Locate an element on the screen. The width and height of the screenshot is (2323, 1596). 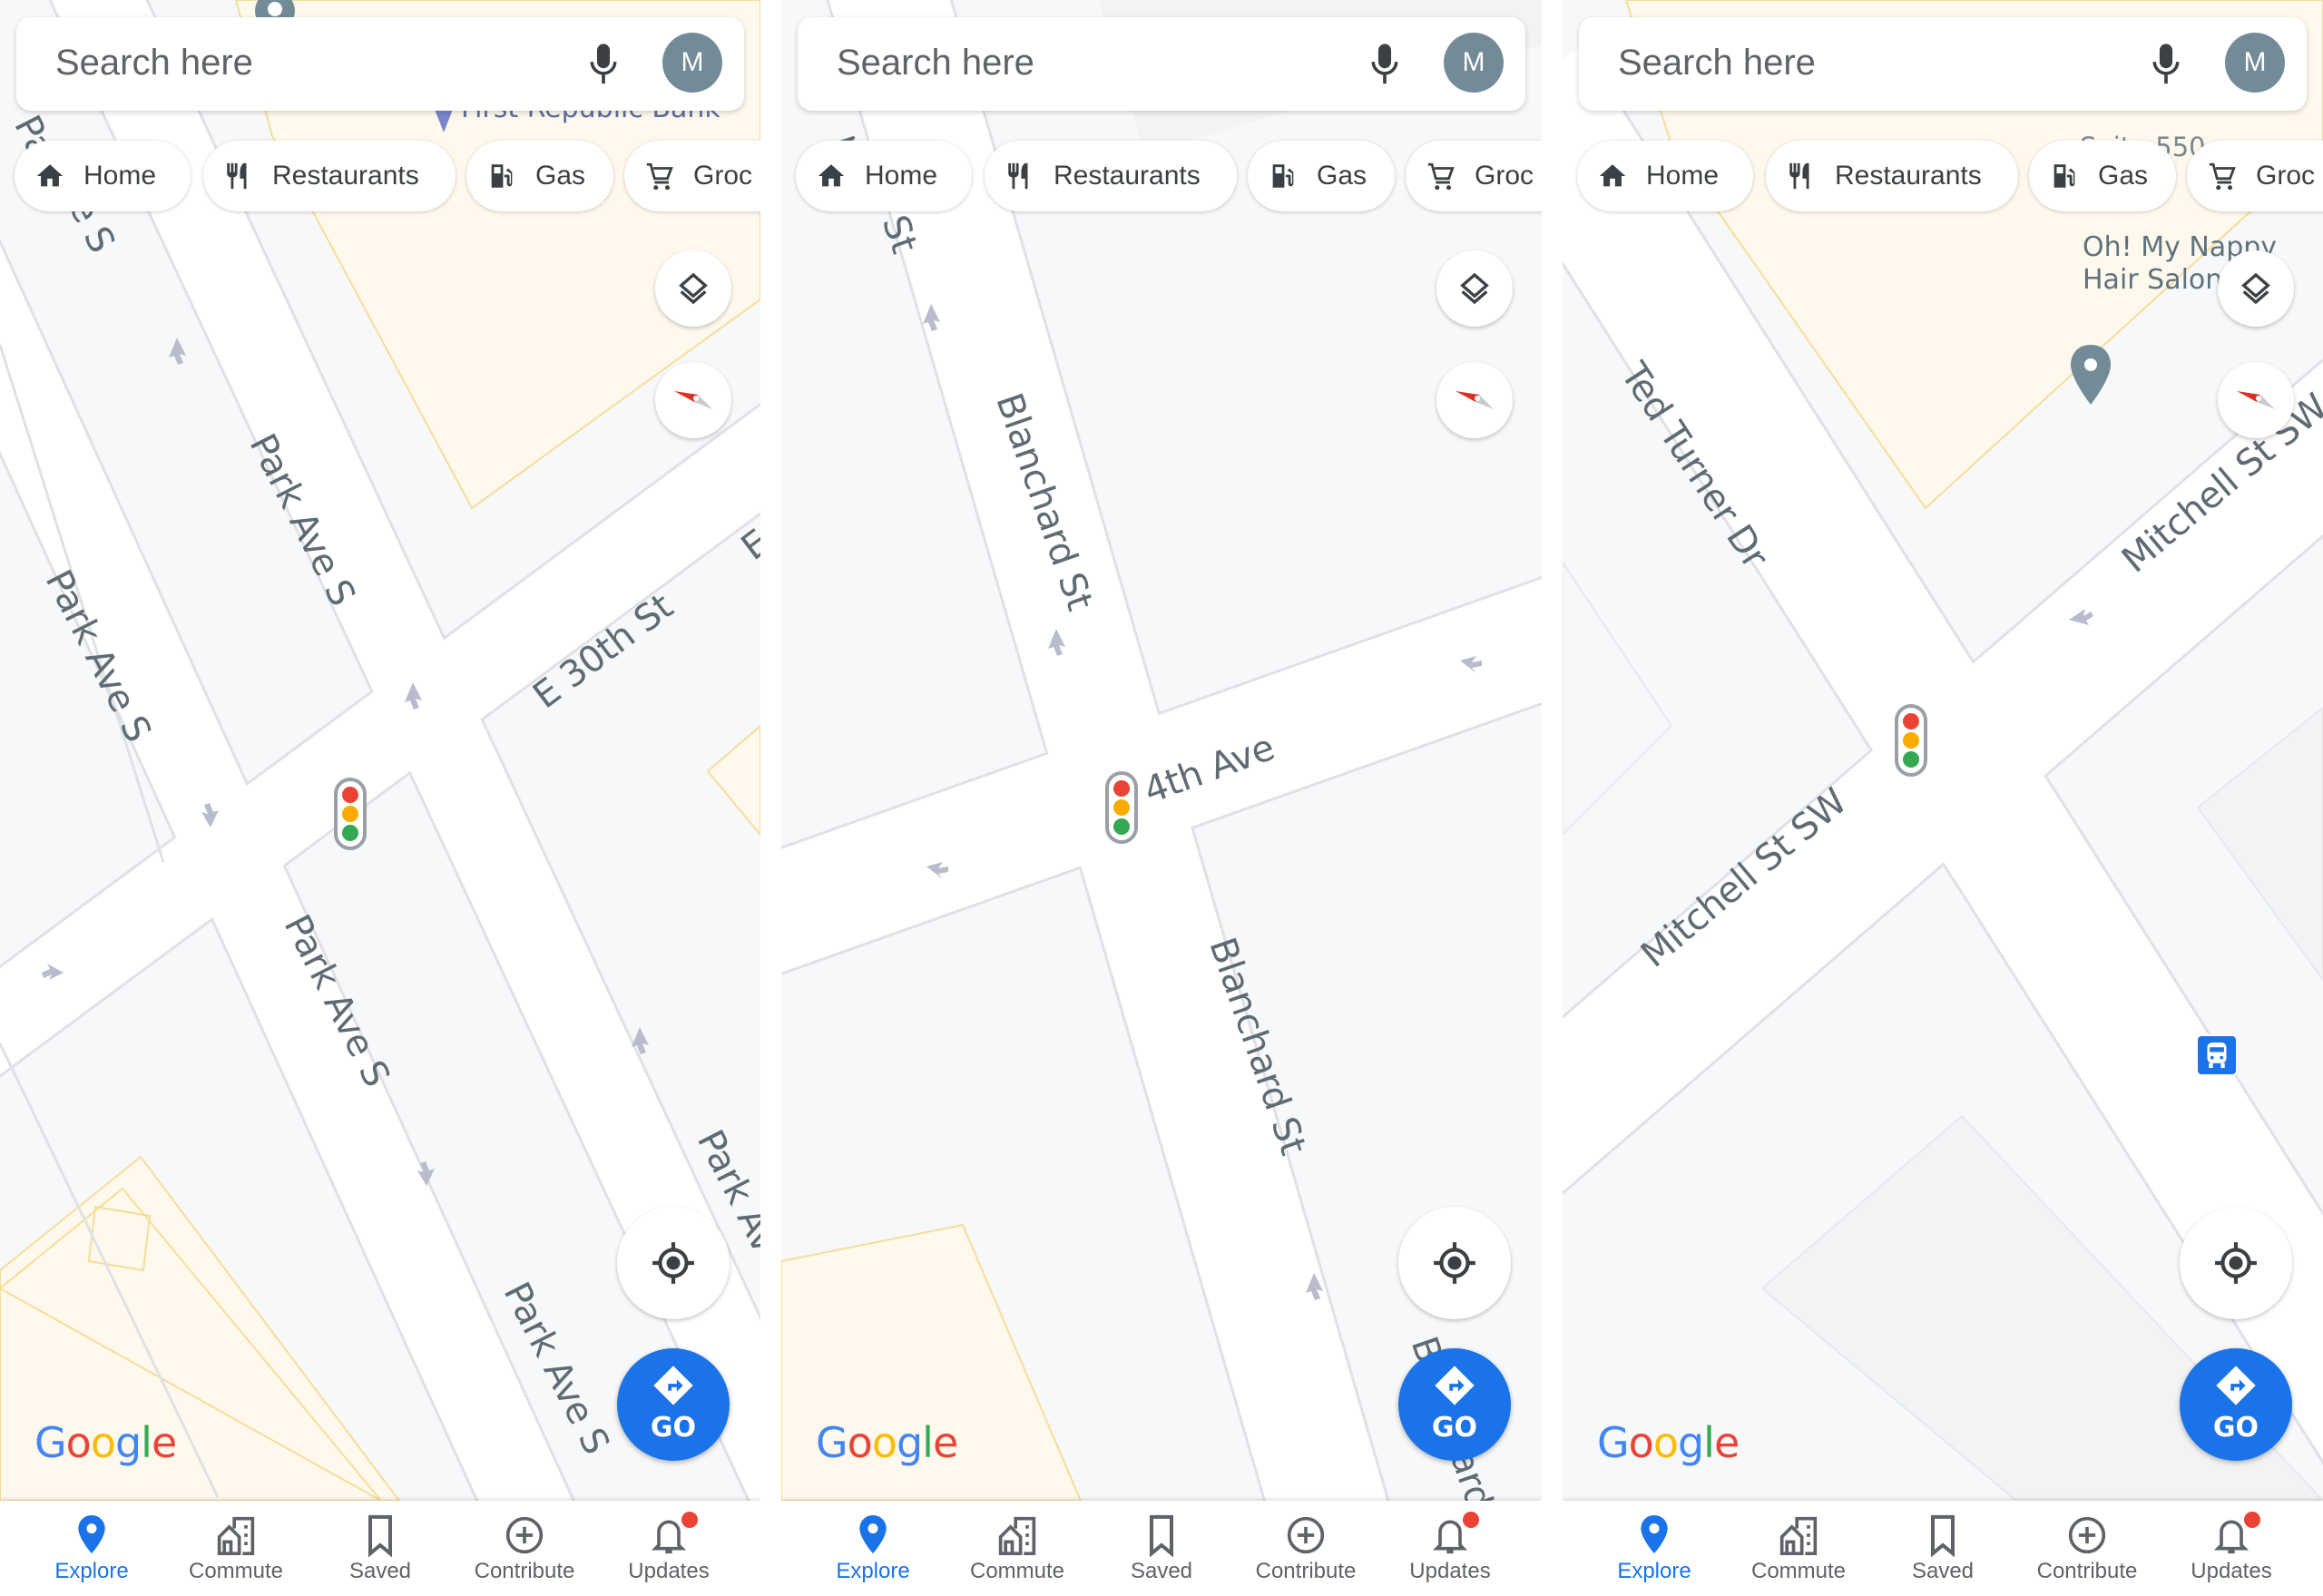
chip-label: Groc is located at coordinates (2286, 176).